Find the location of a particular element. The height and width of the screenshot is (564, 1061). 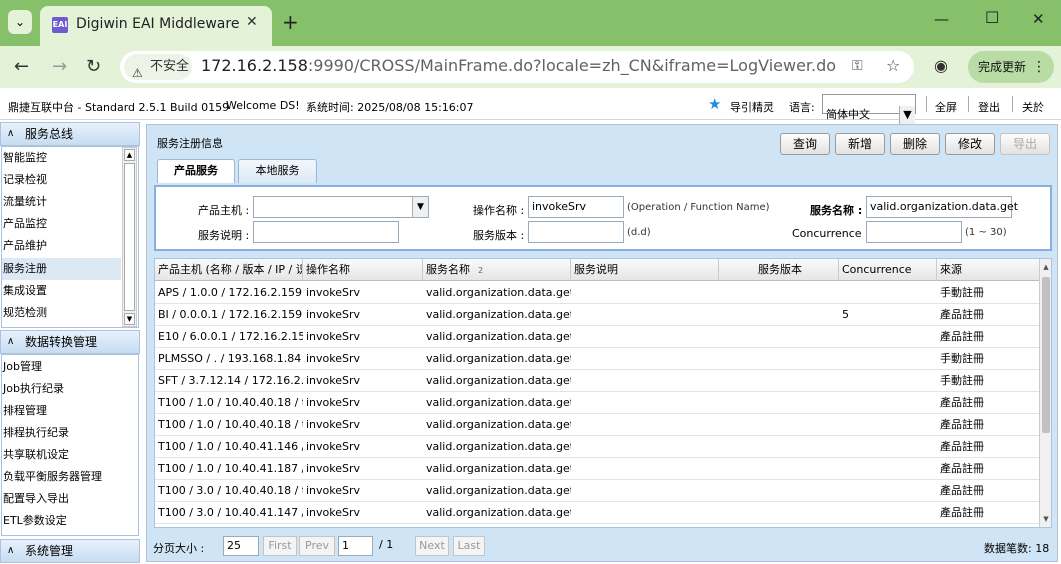

about-link: 关於 is located at coordinates (1033, 107).